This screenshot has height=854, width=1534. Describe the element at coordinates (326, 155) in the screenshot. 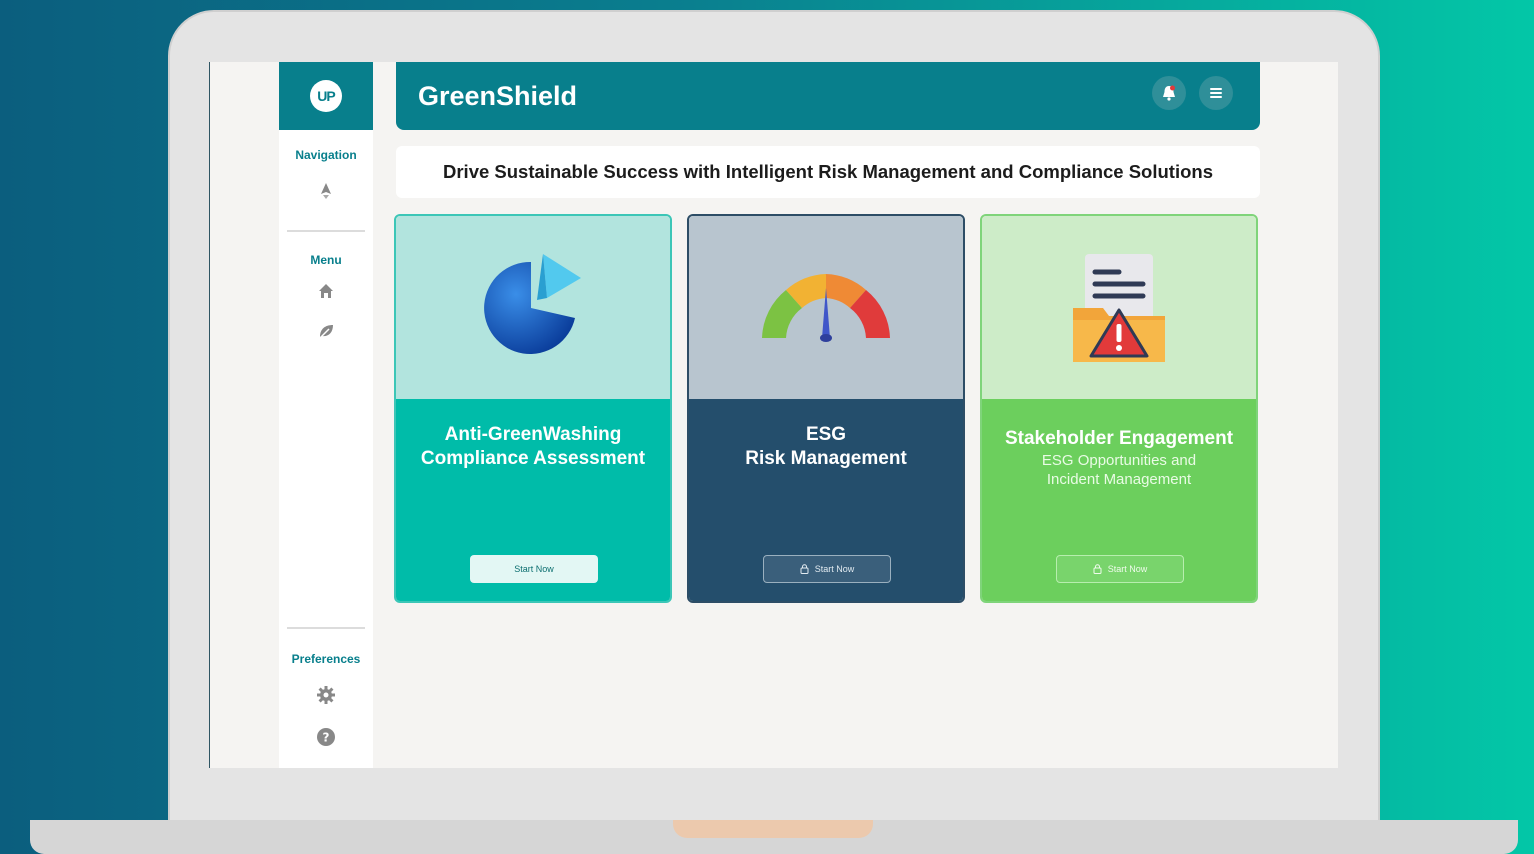

I see `navigation-label: Navigation` at that location.